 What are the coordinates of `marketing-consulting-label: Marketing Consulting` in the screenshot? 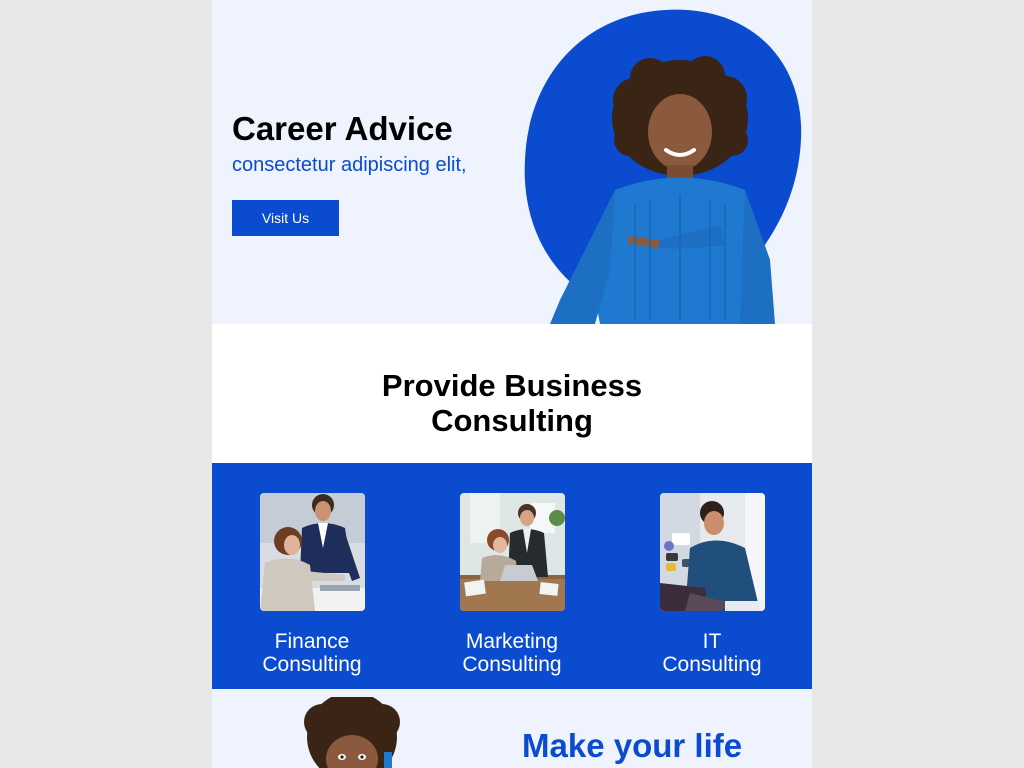 It's located at (512, 653).